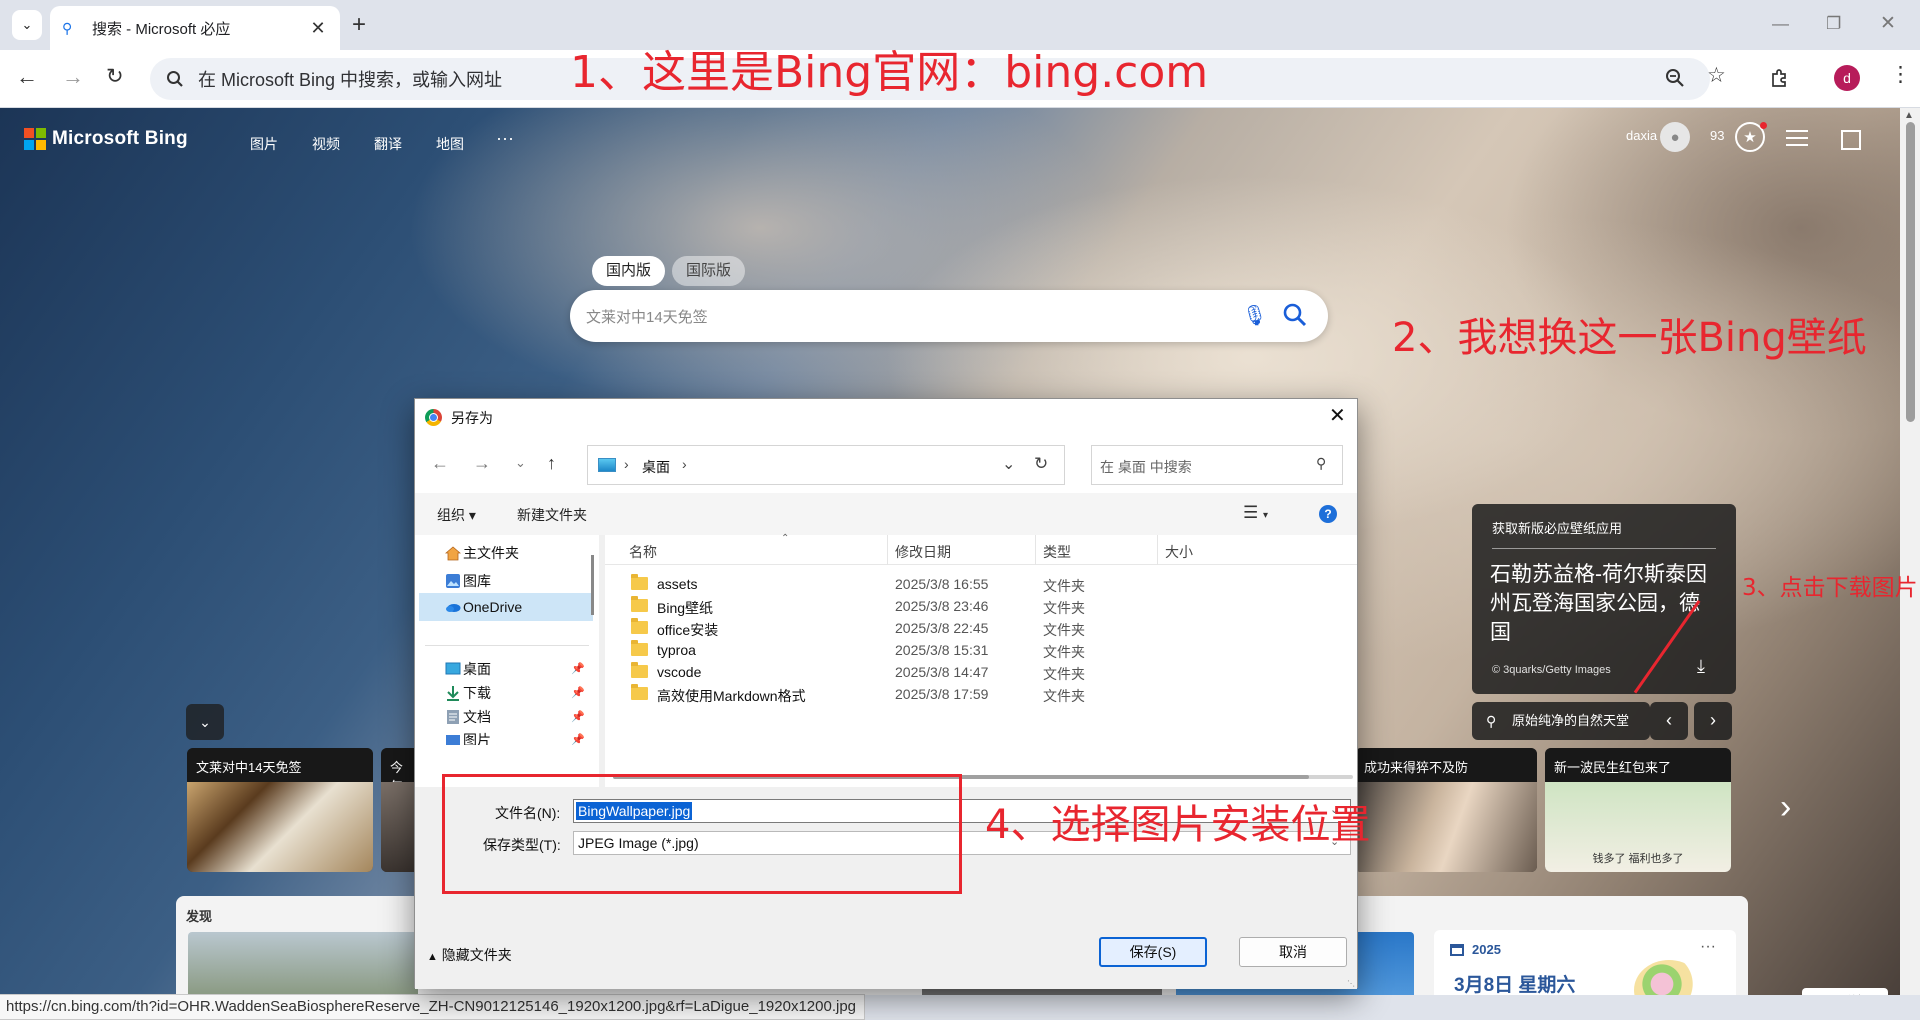 The image size is (1920, 1020). I want to click on file-row: Bing壁纸 2025/3/8 23:46 文件夹, so click(981, 606).